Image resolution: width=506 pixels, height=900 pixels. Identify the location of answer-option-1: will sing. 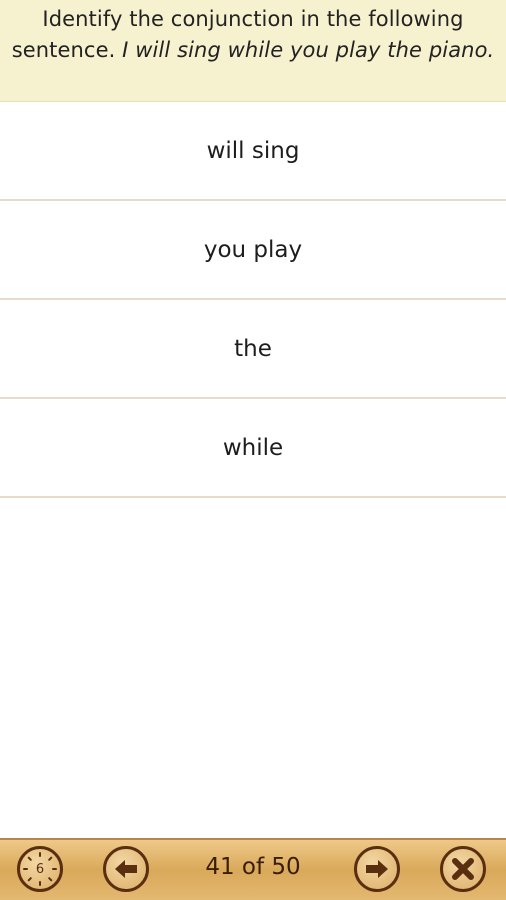
(253, 151).